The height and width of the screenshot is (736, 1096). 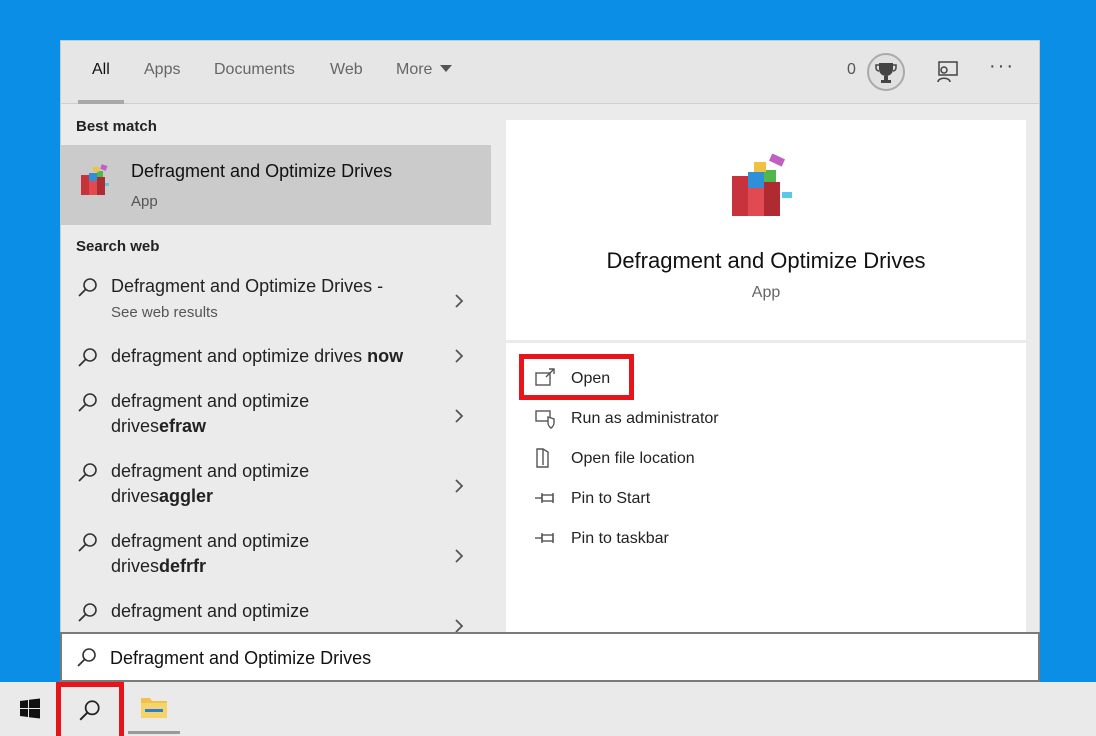 What do you see at coordinates (611, 498) in the screenshot?
I see `pin-to-start-label: Pin to Start` at bounding box center [611, 498].